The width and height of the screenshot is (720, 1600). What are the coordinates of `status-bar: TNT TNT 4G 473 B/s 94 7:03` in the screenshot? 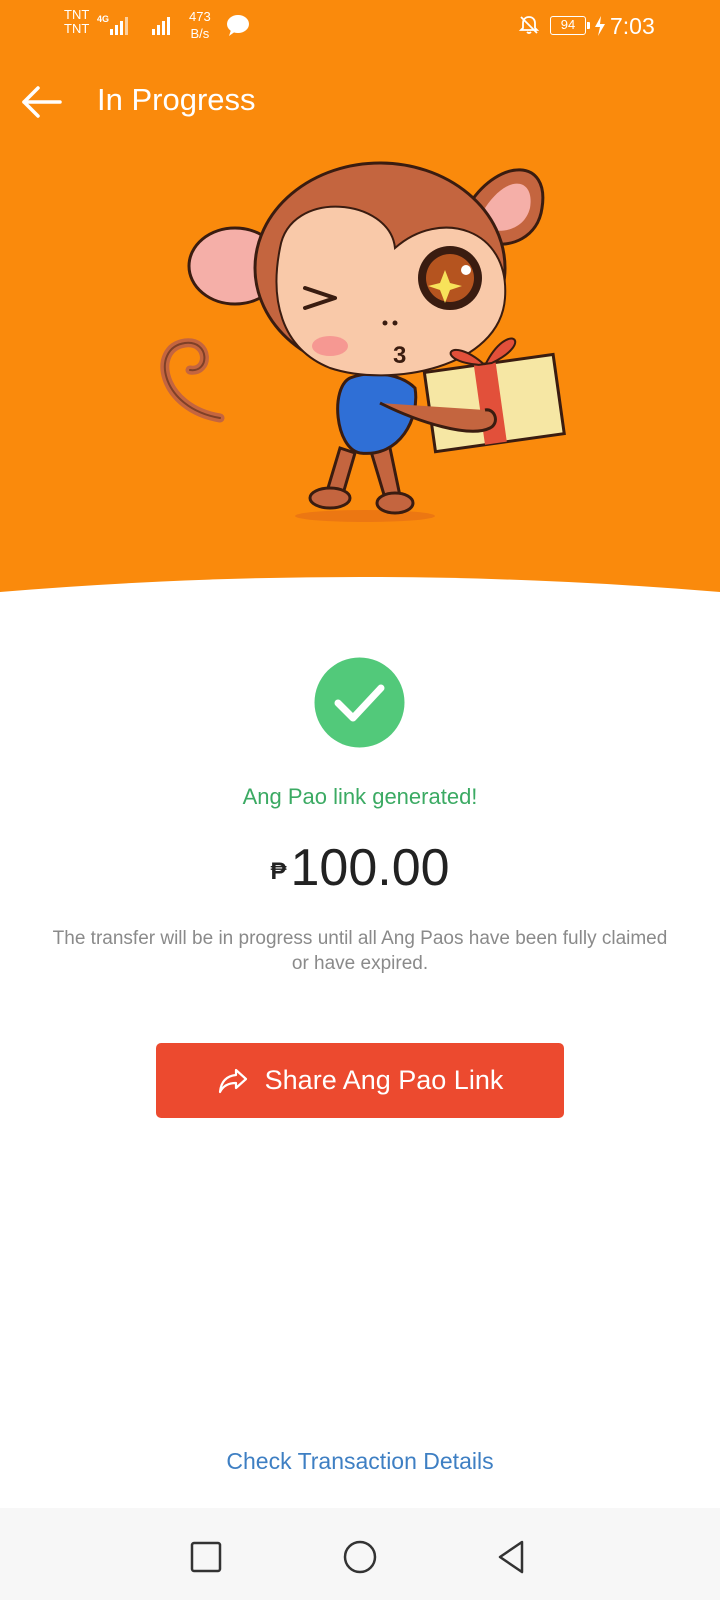 It's located at (360, 26).